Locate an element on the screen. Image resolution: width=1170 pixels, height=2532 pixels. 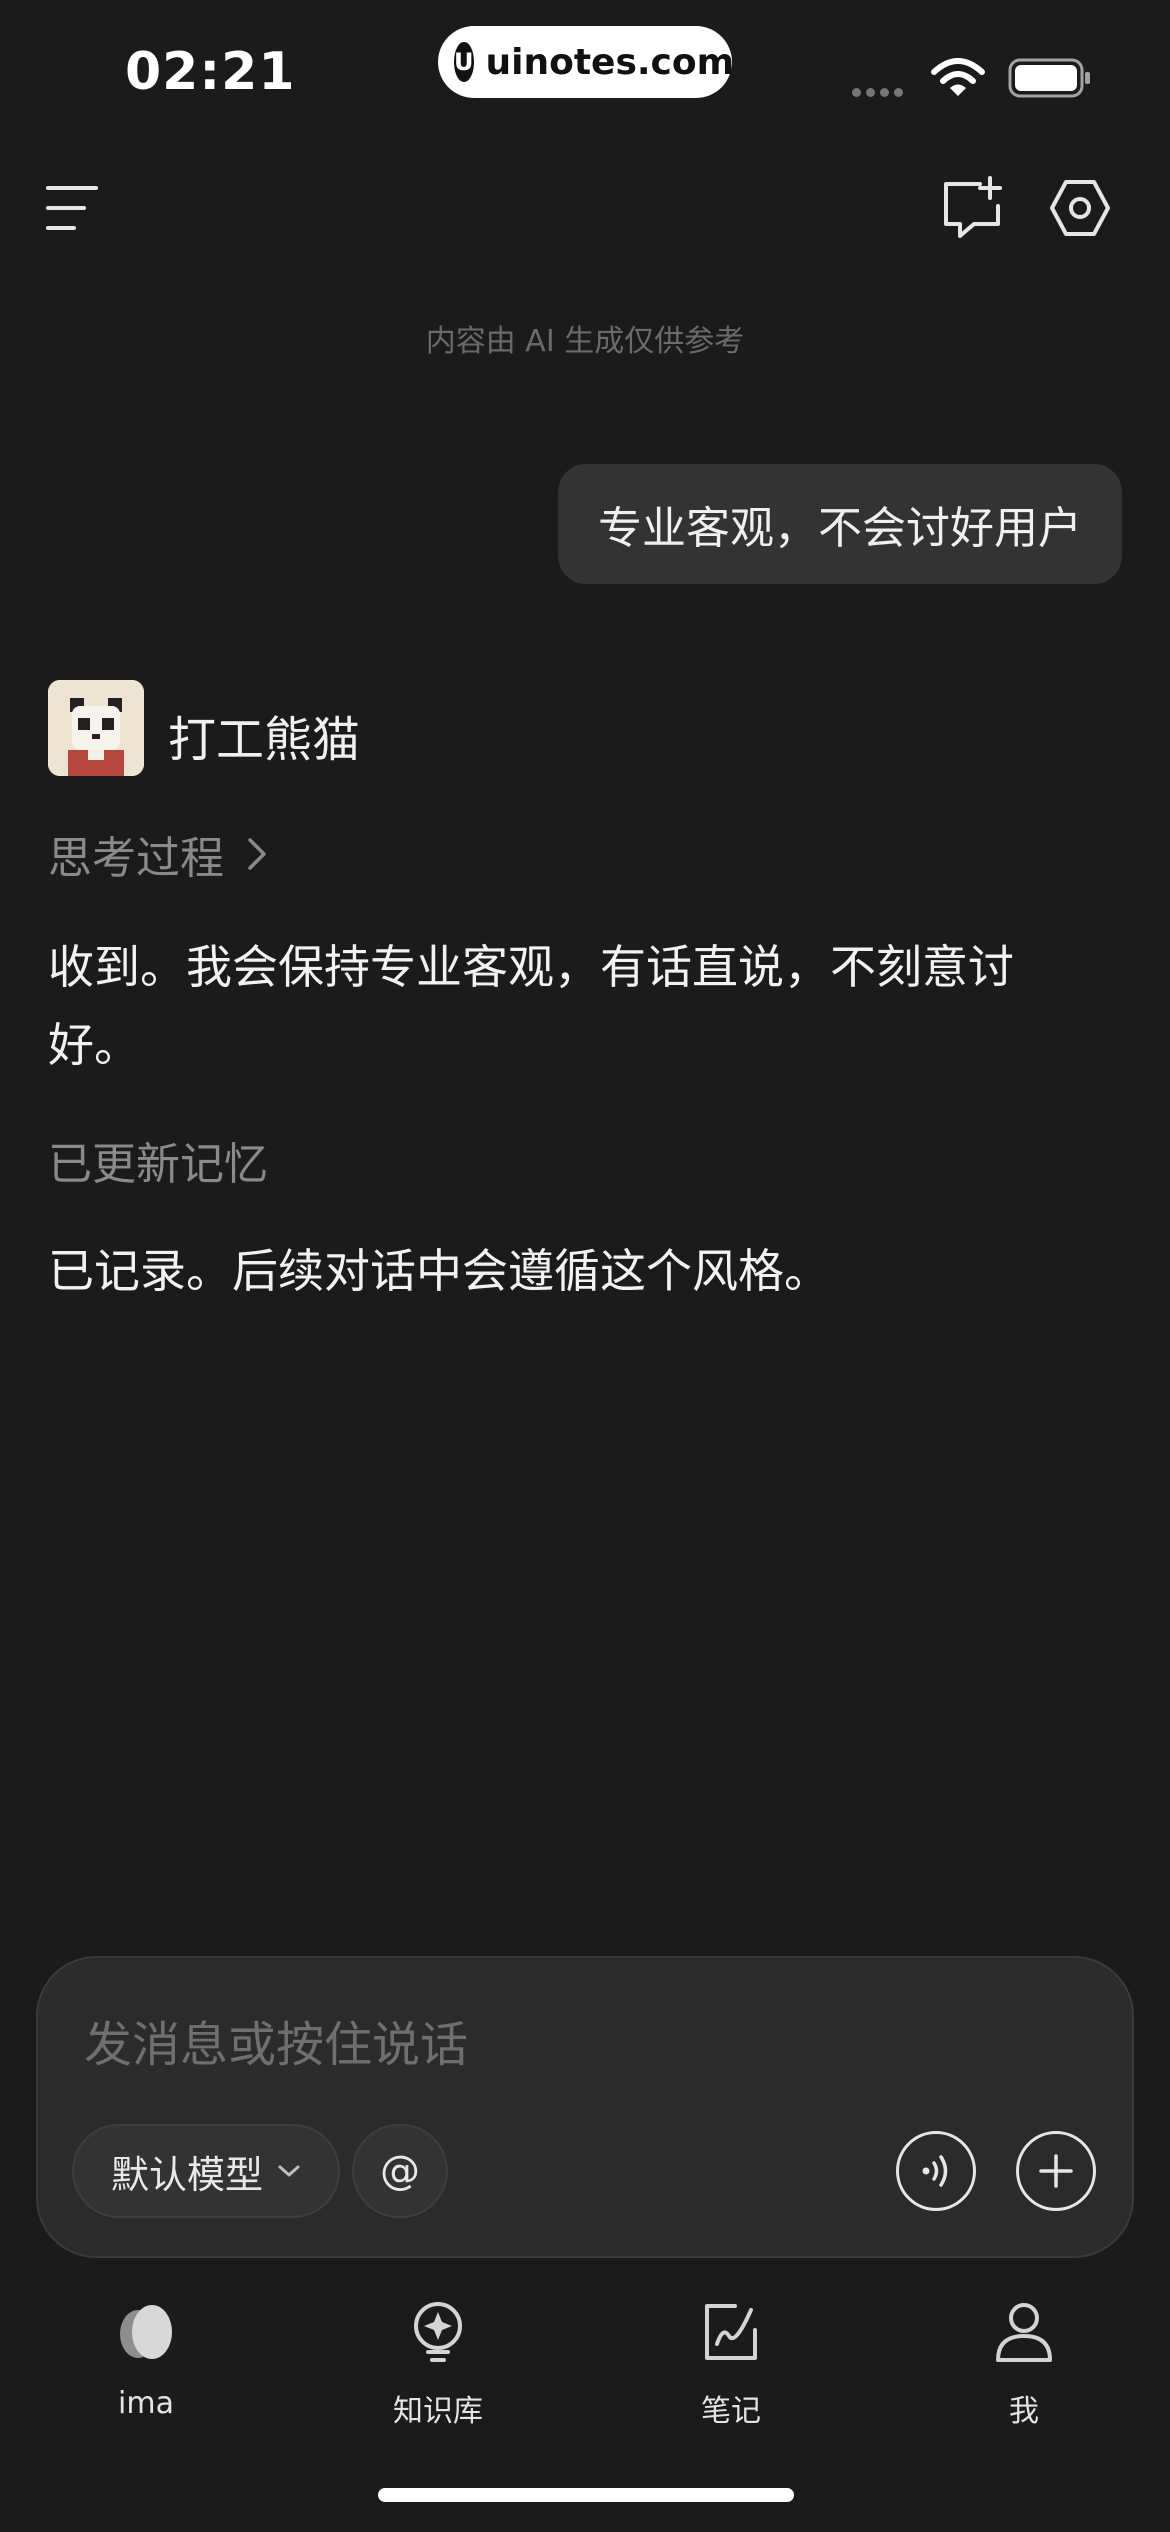
tab-label: 知识库 is located at coordinates (438, 2411).